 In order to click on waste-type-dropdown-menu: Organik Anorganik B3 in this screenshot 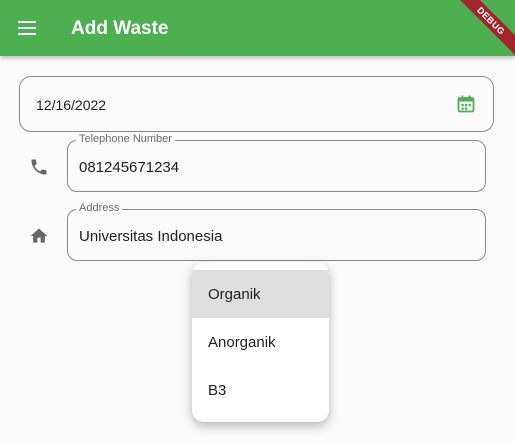, I will do `click(260, 342)`.